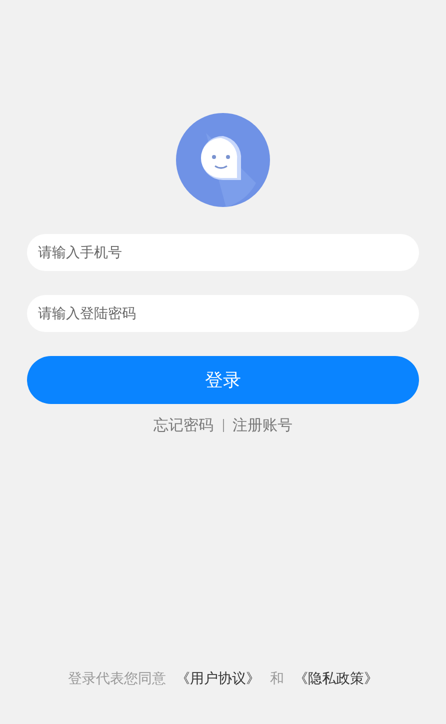 The width and height of the screenshot is (446, 724). Describe the element at coordinates (223, 160) in the screenshot. I see `app-logo-icon` at that location.